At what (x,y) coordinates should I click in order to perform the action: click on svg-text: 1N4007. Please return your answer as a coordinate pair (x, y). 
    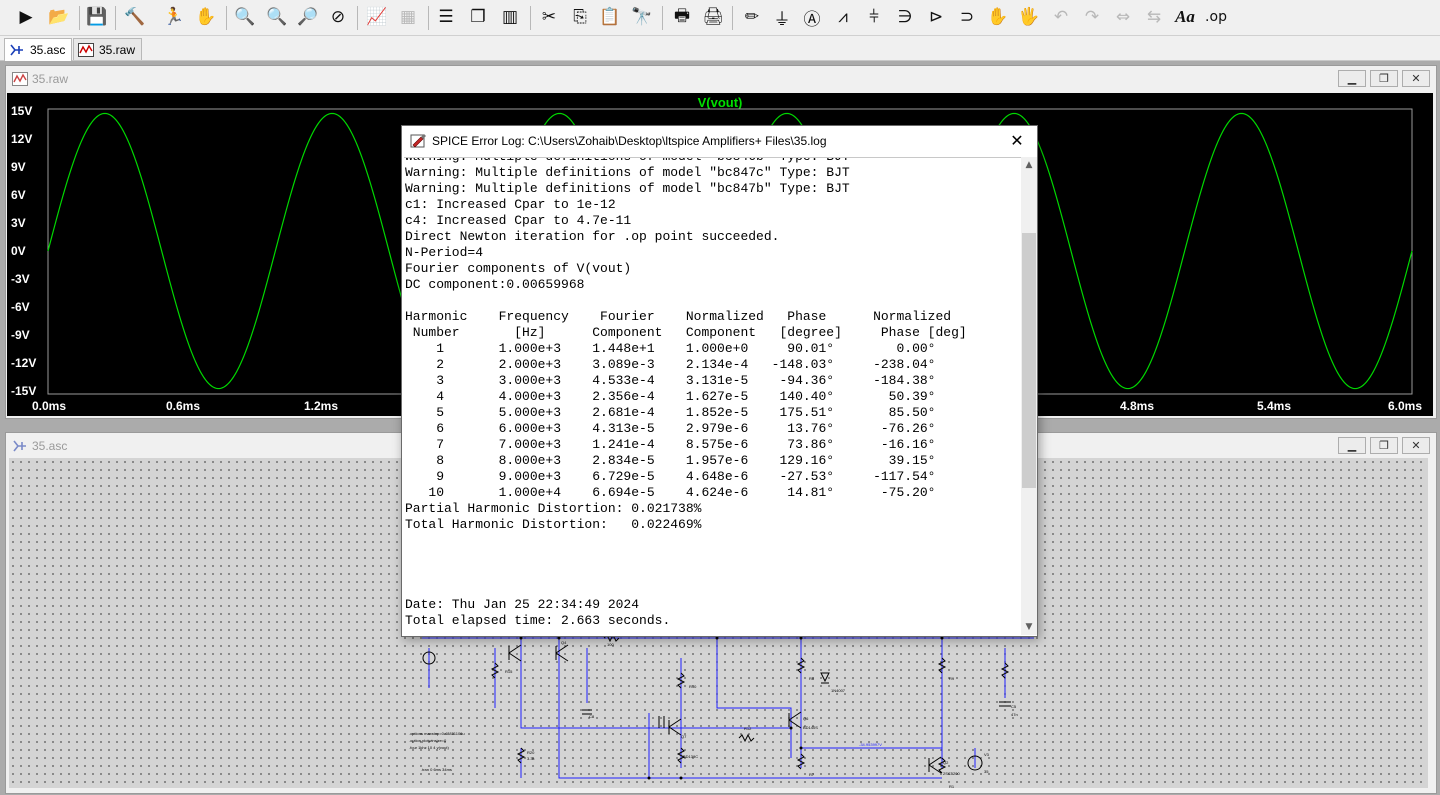
    Looking at the image, I should click on (838, 690).